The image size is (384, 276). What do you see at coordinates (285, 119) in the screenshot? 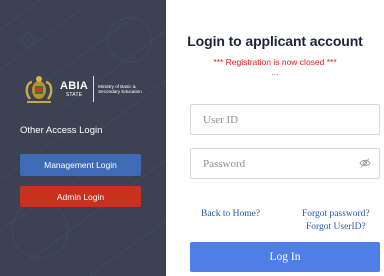
I see `user-id-input` at bounding box center [285, 119].